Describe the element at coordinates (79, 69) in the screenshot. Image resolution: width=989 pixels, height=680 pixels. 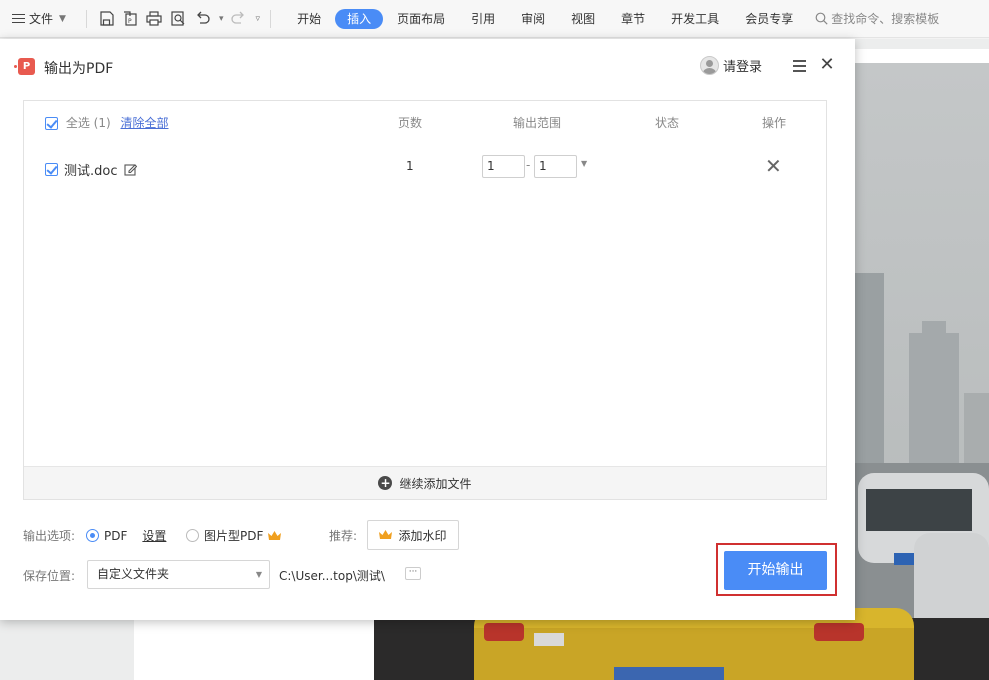
I see `dialog-title: 输出为PDF` at that location.